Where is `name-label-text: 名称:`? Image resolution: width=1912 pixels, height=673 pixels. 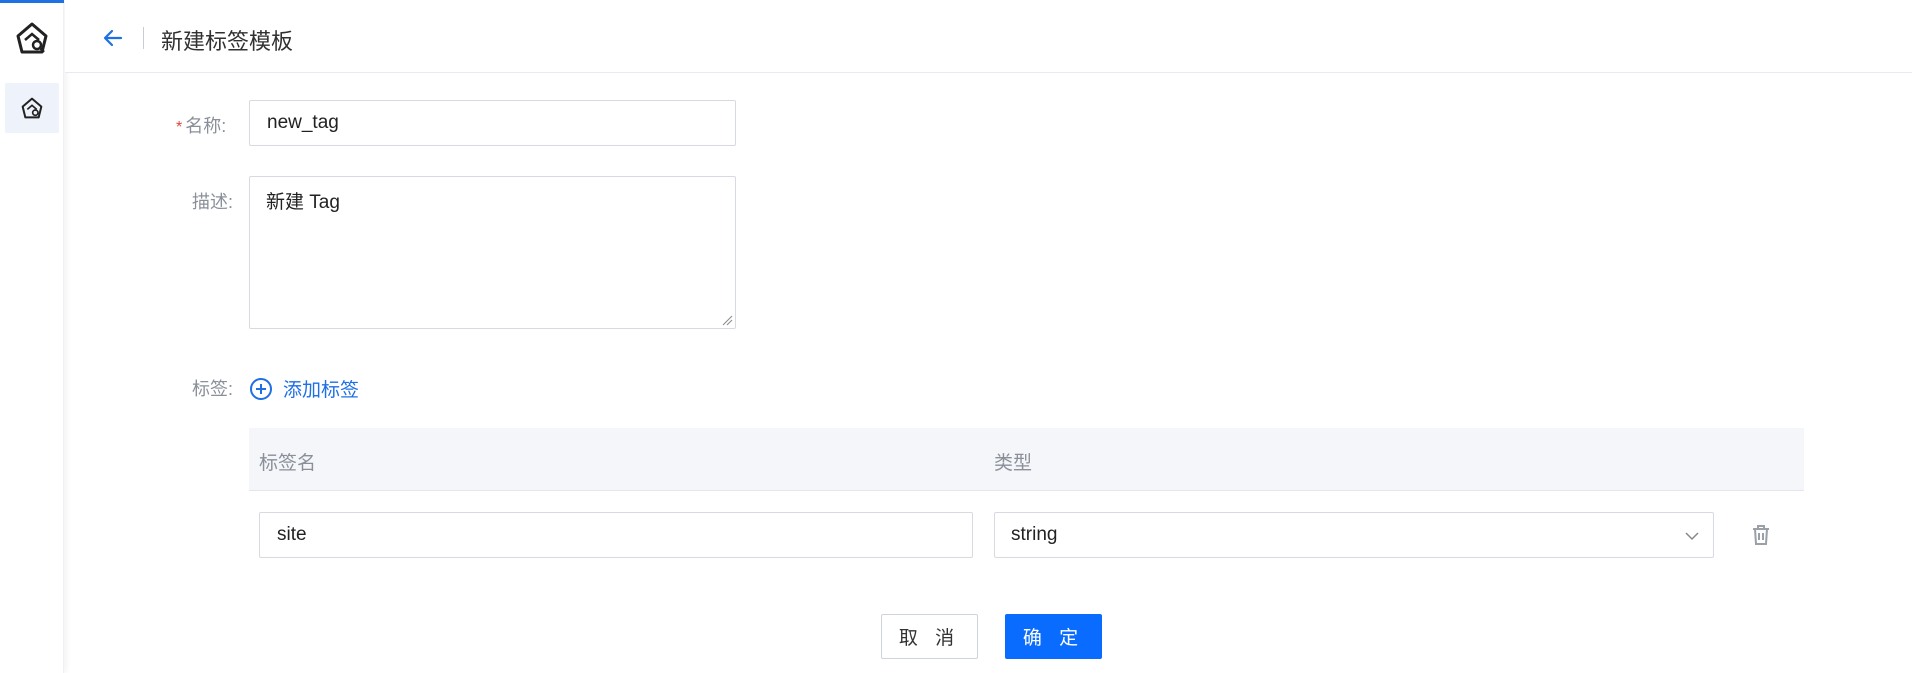
name-label-text: 名称: is located at coordinates (206, 126).